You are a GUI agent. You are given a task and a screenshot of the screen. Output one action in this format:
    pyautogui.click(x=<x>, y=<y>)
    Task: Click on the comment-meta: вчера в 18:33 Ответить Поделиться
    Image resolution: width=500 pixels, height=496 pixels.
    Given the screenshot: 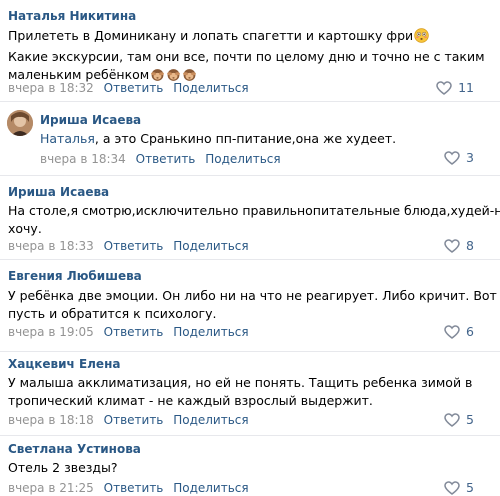 What is the action you would take?
    pyautogui.click(x=128, y=246)
    